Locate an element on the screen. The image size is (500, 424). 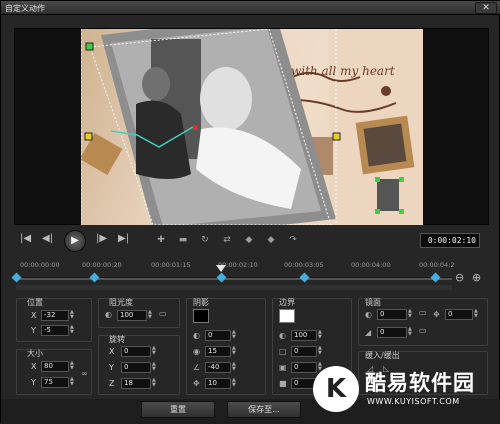
timeline-tick: 00:00:04:2 is located at coordinates (437, 265).